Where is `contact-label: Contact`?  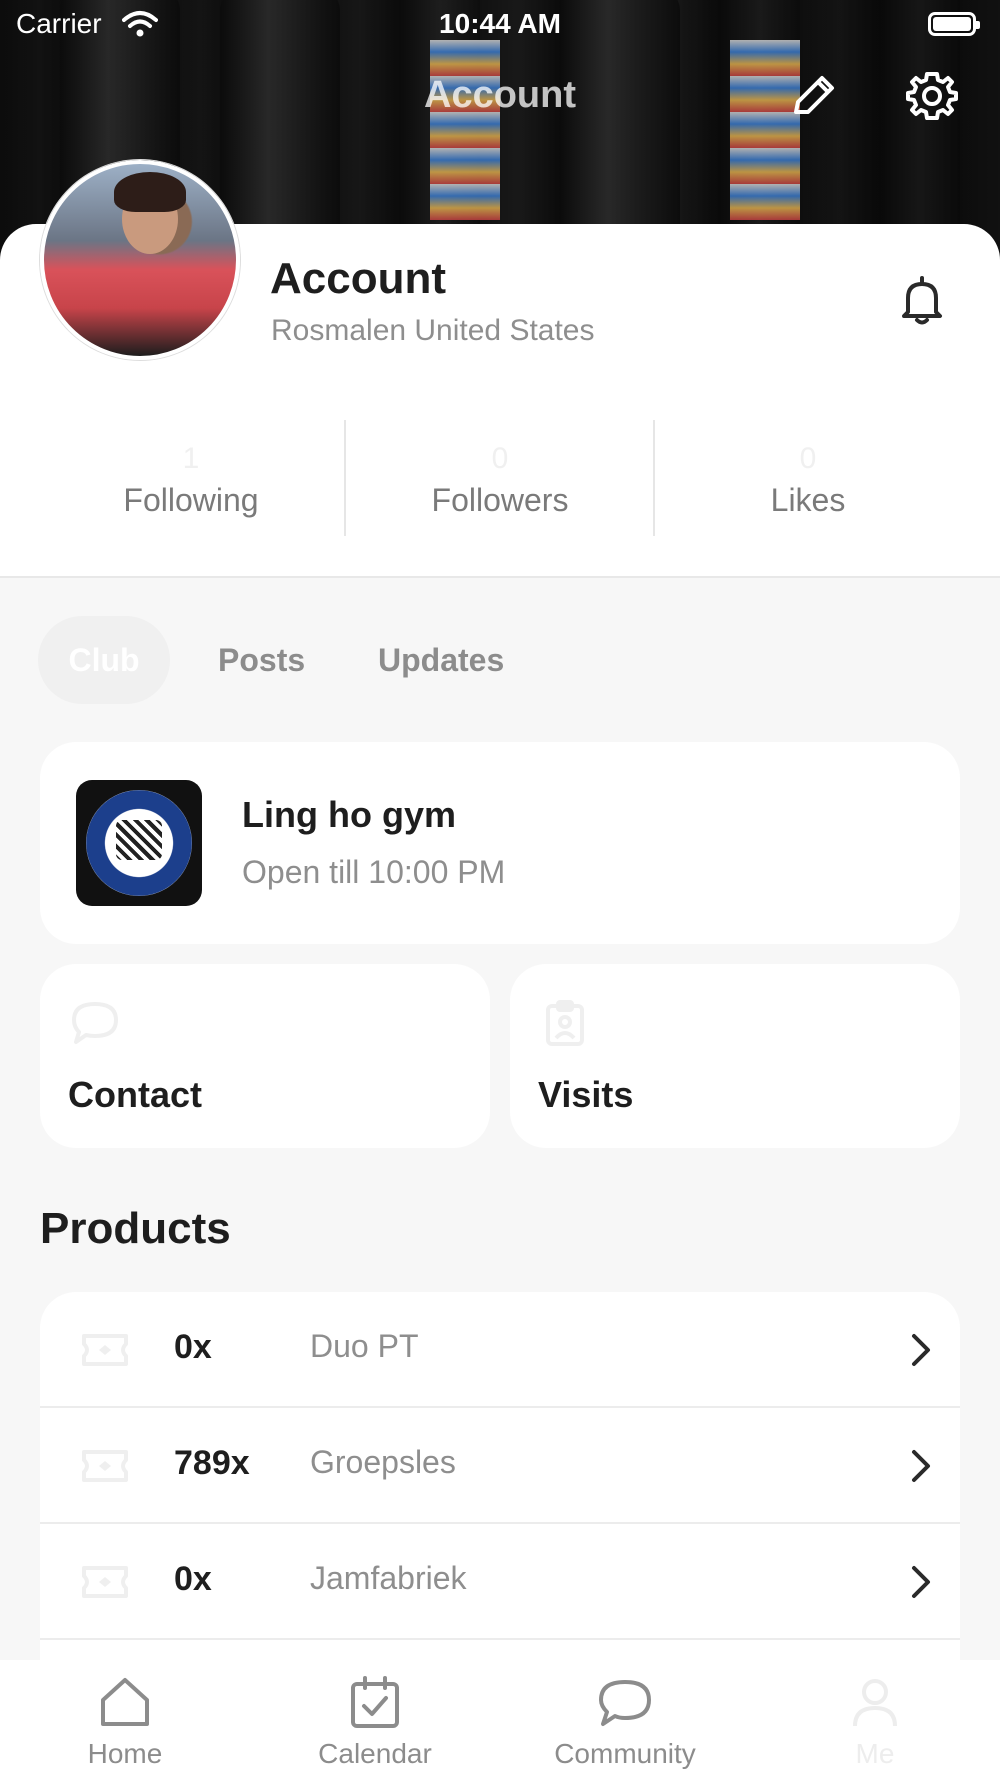 contact-label: Contact is located at coordinates (135, 1094).